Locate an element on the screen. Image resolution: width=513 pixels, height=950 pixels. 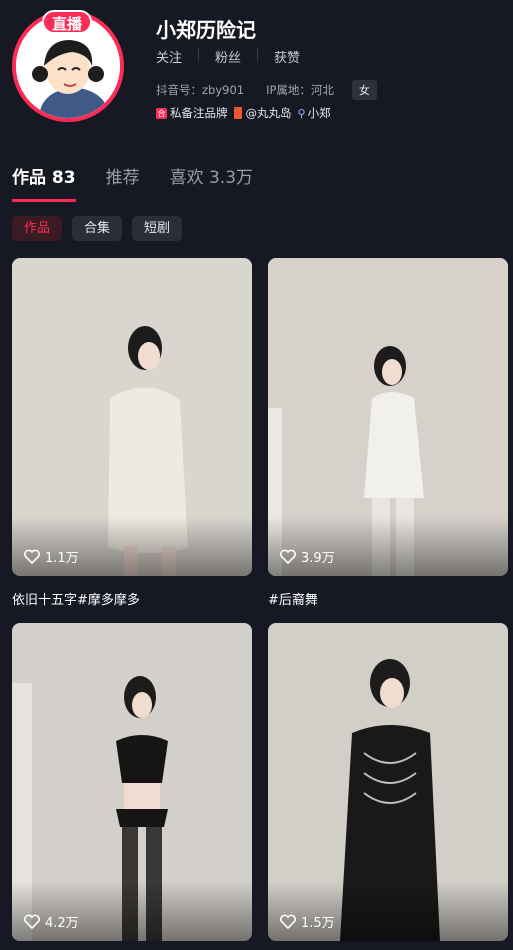
search-icon: ⚲ is located at coordinates (301, 113).